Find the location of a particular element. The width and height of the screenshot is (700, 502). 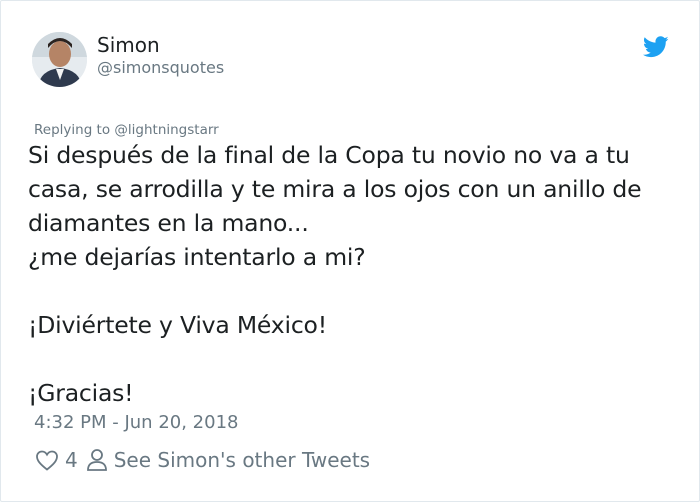

twitter-bird-icon is located at coordinates (655, 47).